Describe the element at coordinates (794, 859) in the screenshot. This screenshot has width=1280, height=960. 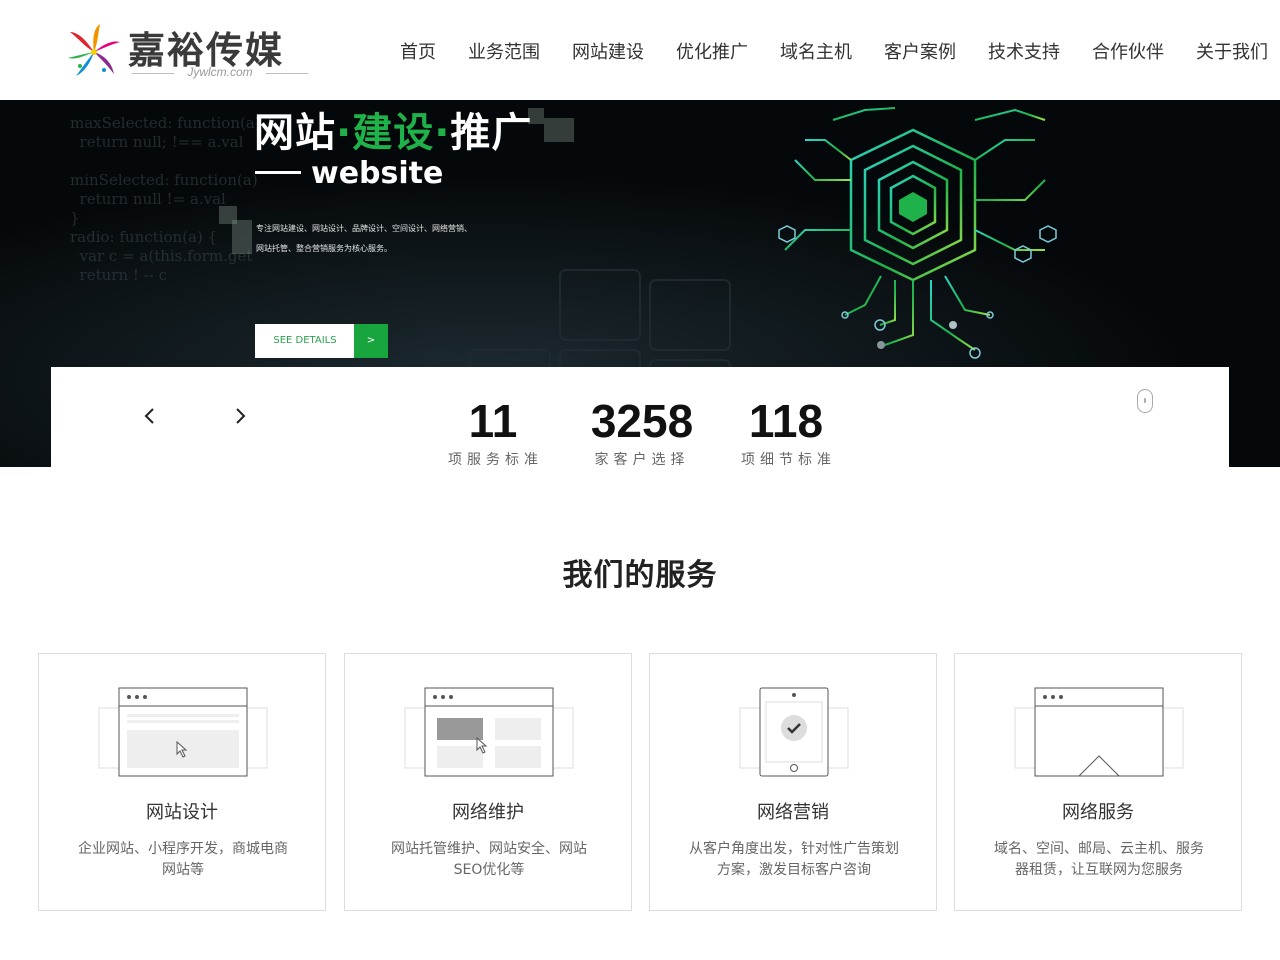
I see `service-card-desc: 从客户角度出发，针对性广告策划方案，激发目标客户咨询` at that location.